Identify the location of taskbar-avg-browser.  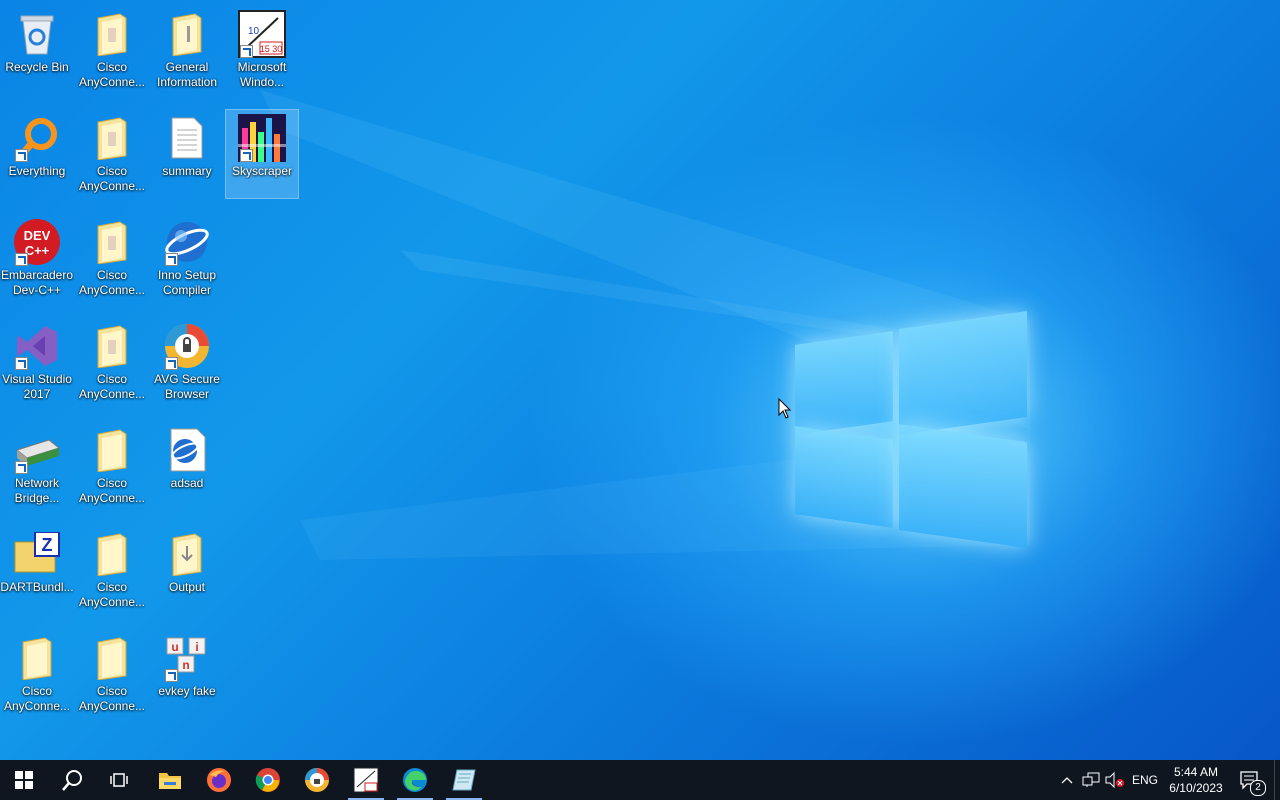
(317, 780).